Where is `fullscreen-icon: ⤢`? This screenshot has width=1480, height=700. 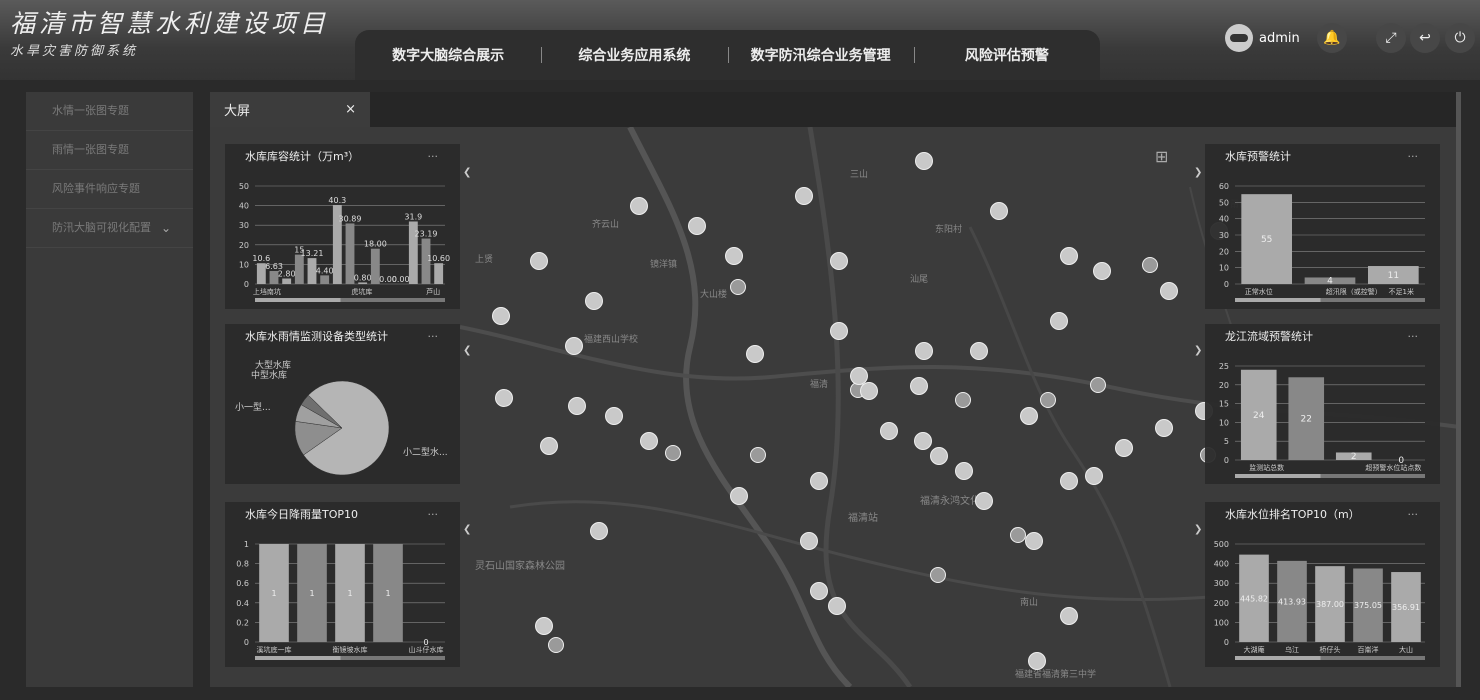
fullscreen-icon: ⤢ is located at coordinates (1391, 38).